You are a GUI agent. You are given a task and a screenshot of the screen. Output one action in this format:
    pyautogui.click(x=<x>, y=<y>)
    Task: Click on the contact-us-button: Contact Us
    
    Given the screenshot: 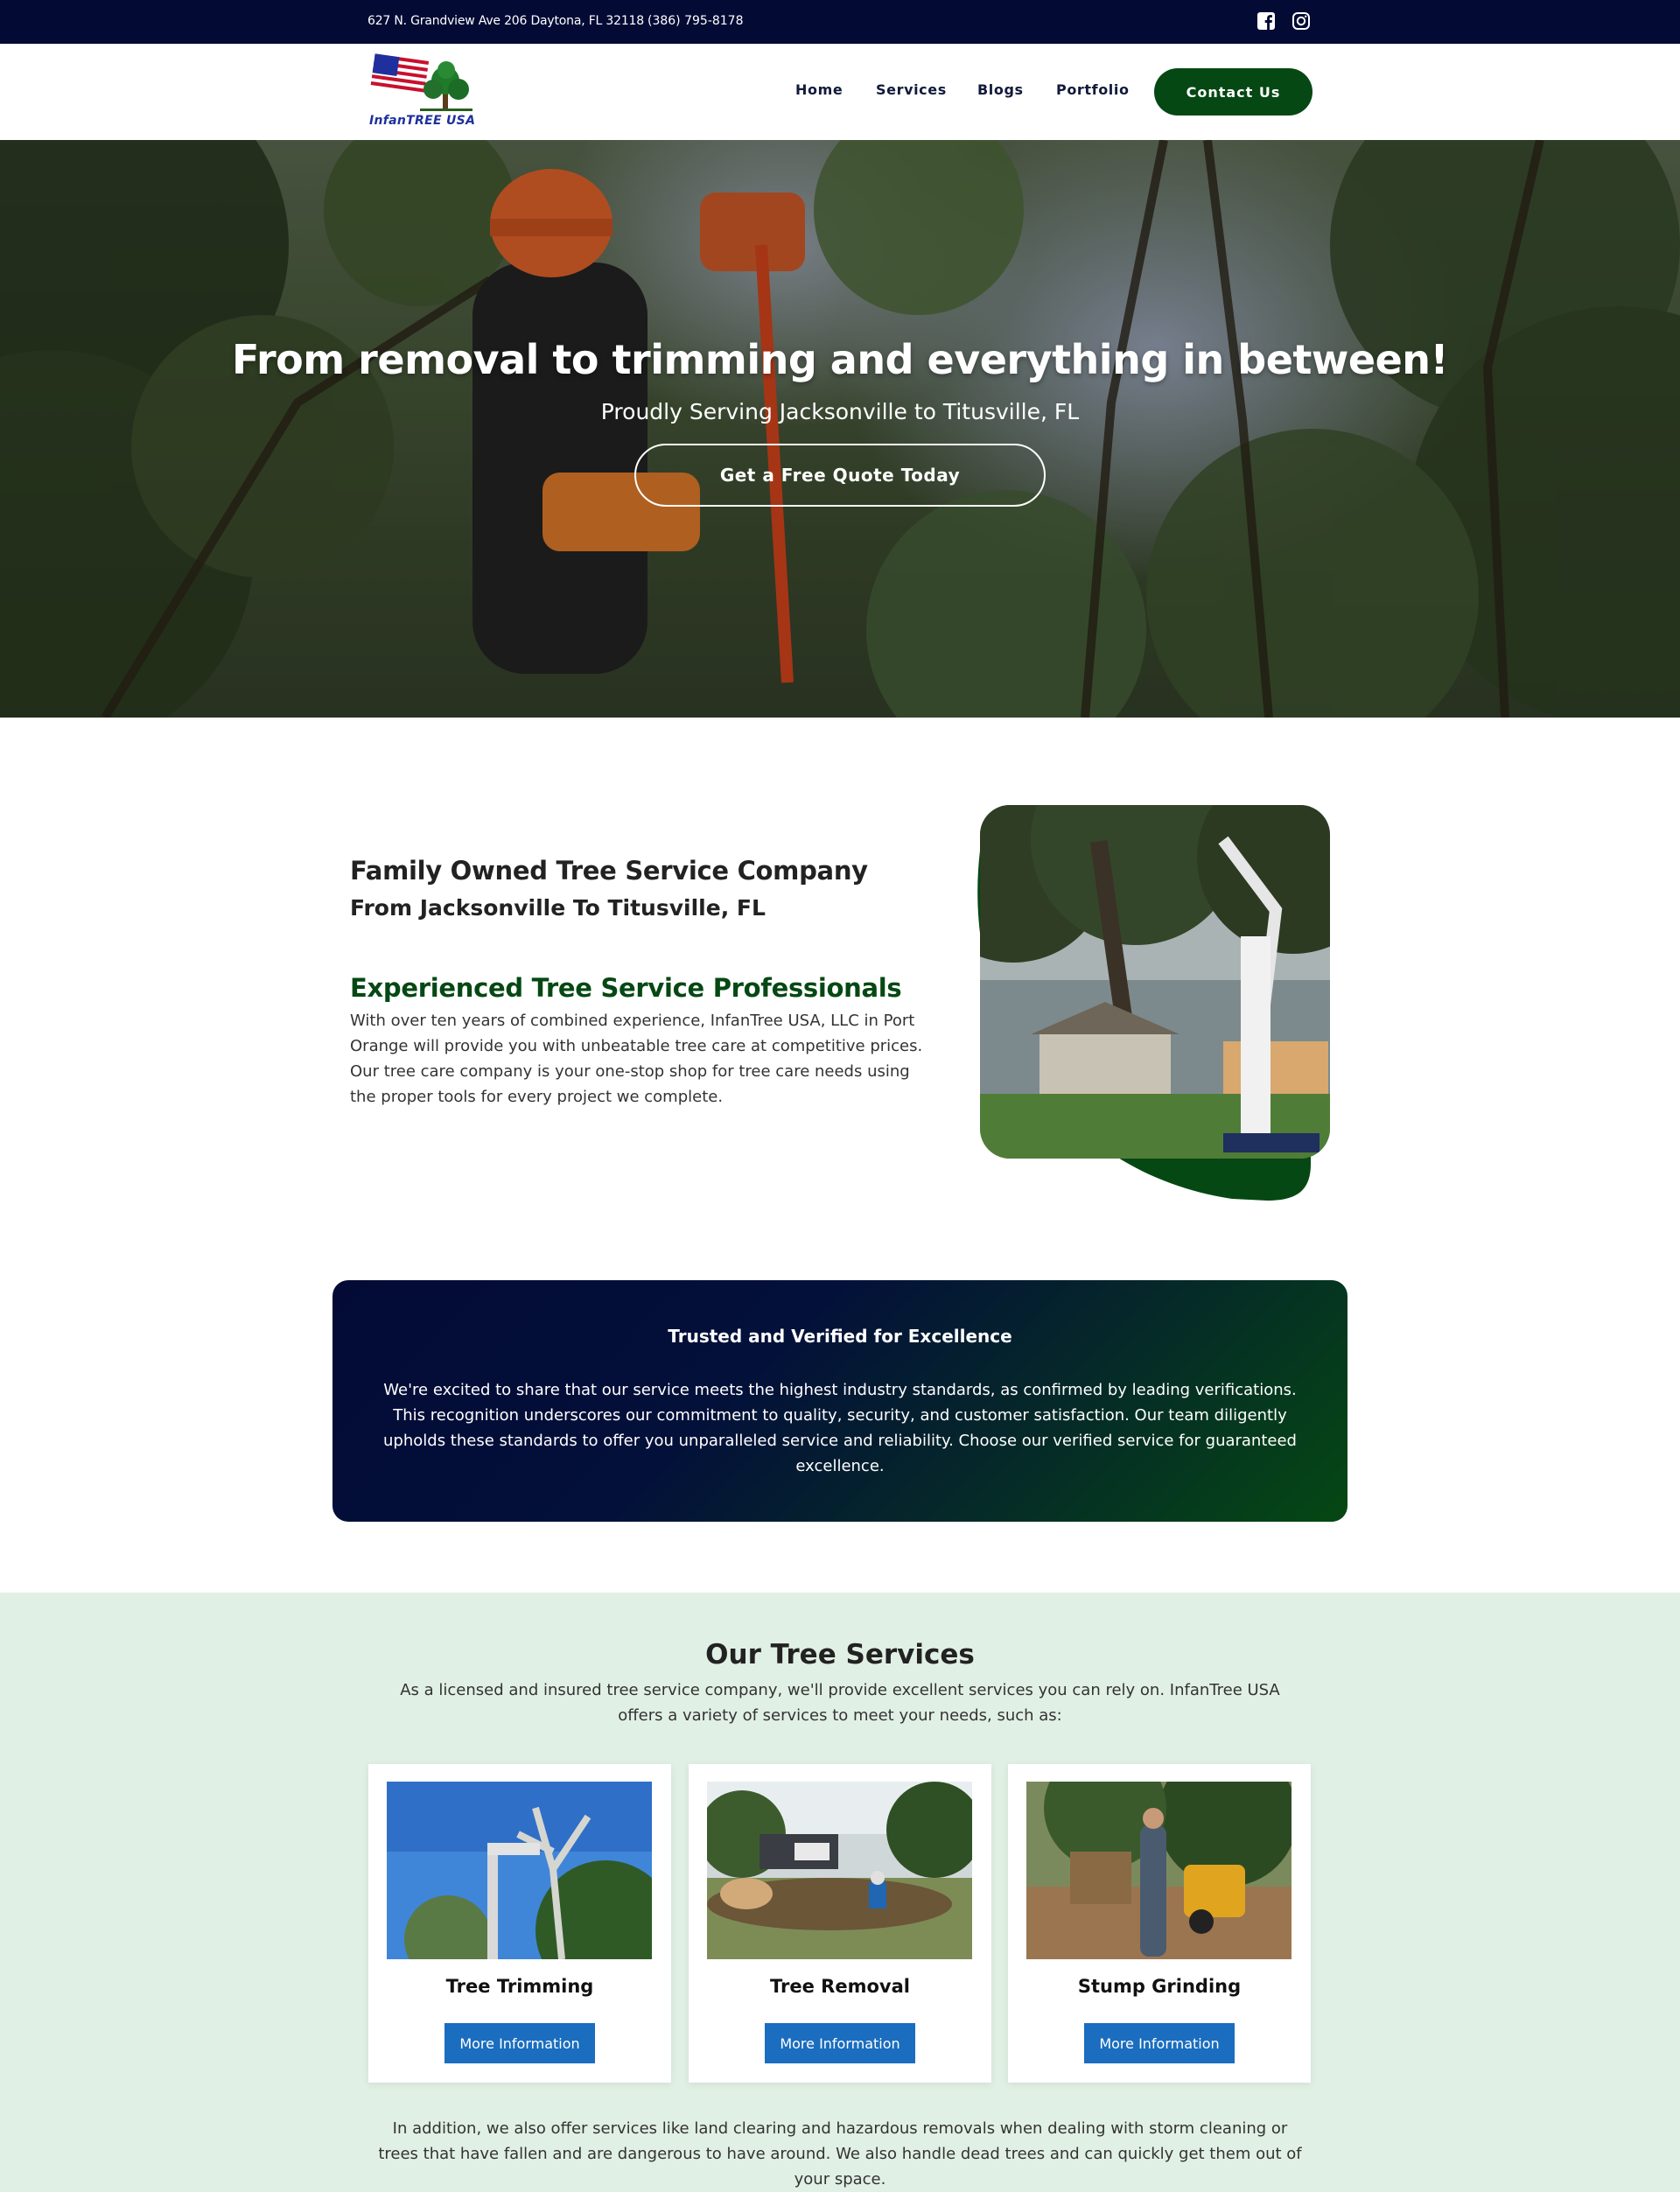 What is the action you would take?
    pyautogui.click(x=1233, y=92)
    